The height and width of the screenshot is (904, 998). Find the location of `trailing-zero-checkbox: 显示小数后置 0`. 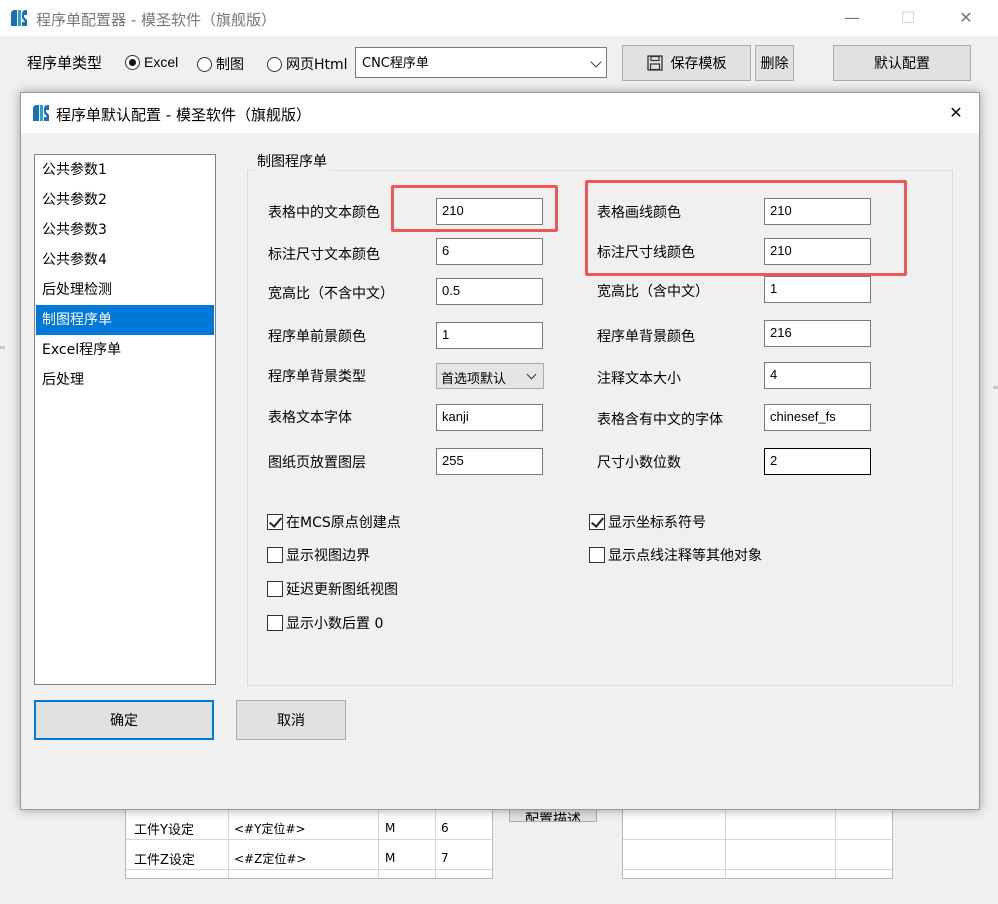

trailing-zero-checkbox: 显示小数后置 0 is located at coordinates (325, 623).